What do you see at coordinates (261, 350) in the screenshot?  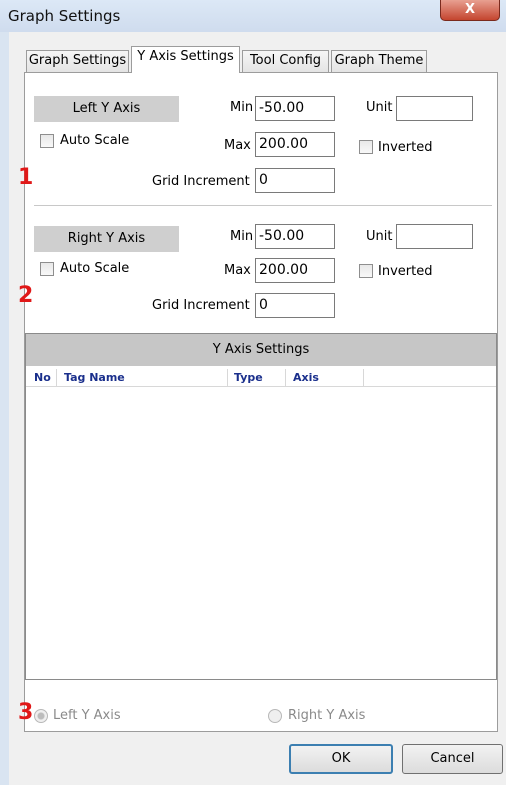 I see `grid-title: Y Axis Settings` at bounding box center [261, 350].